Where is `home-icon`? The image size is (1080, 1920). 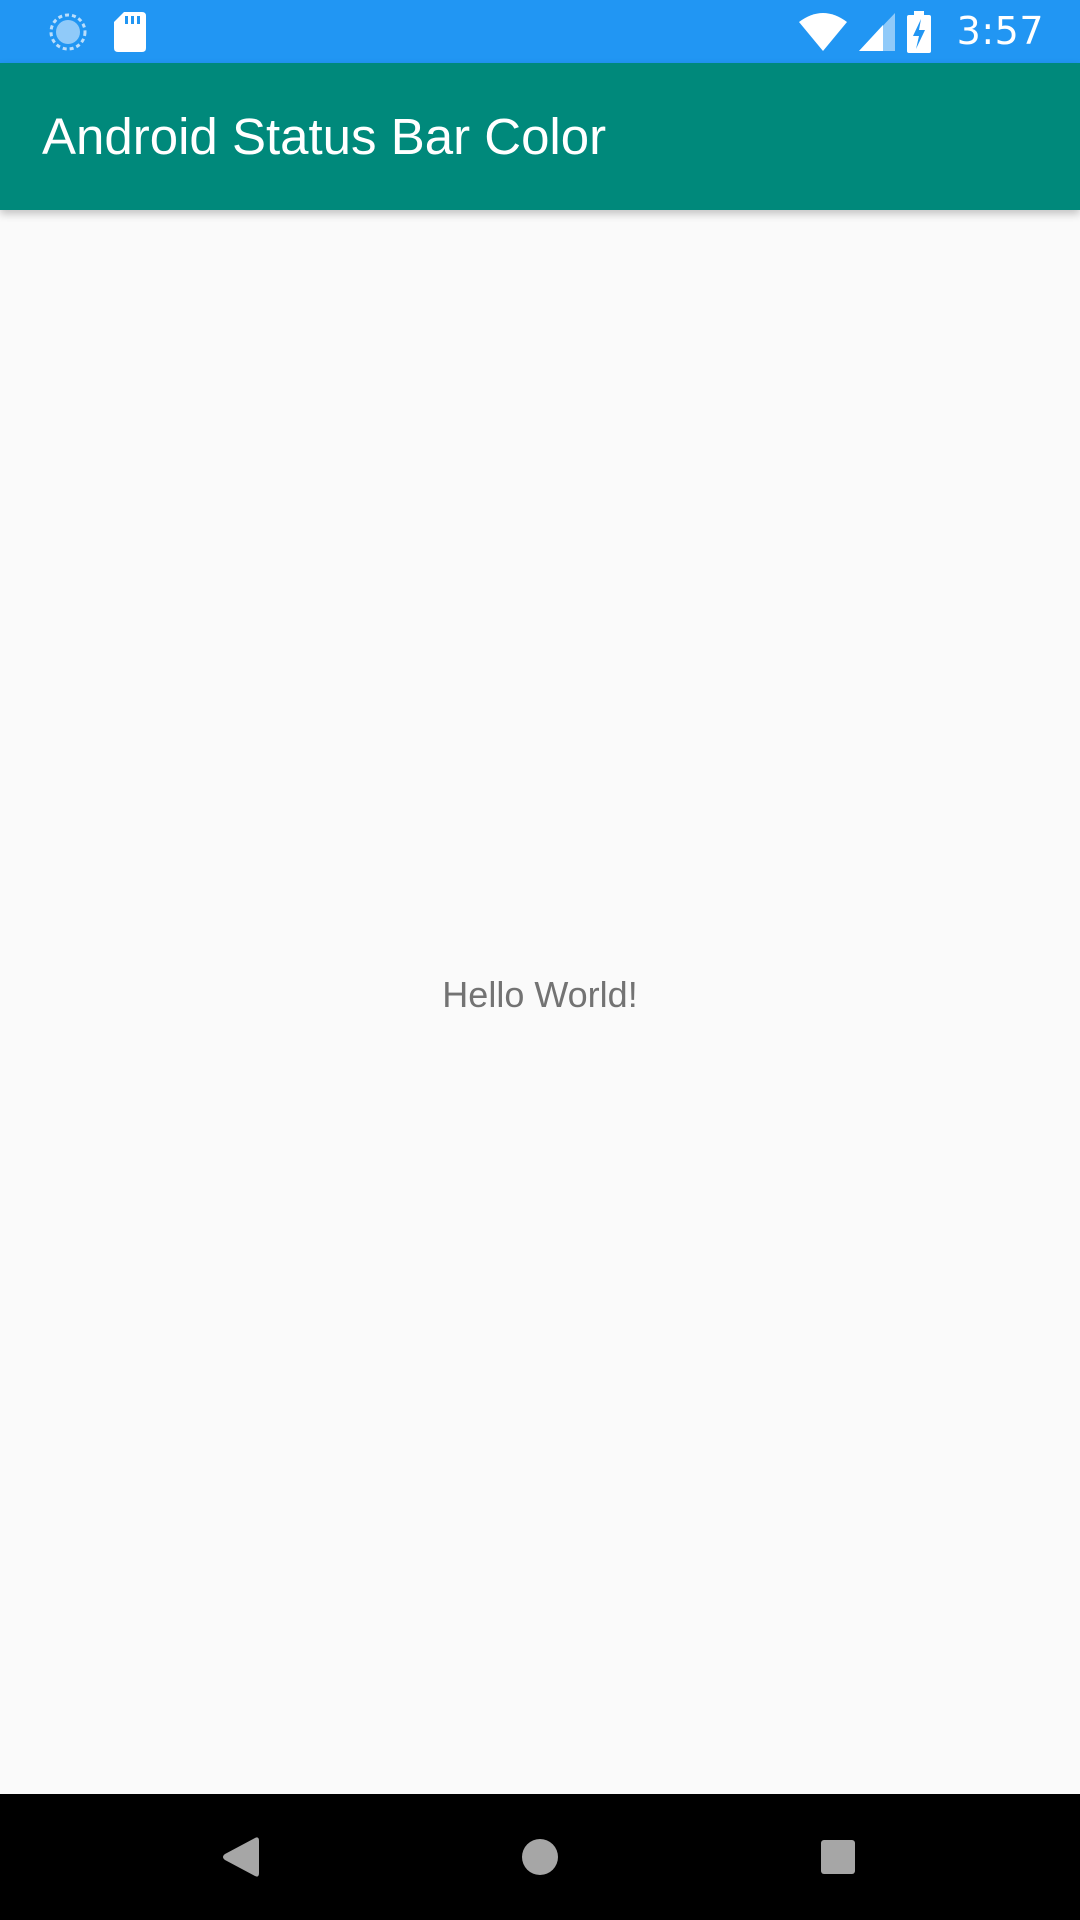
home-icon is located at coordinates (540, 1857).